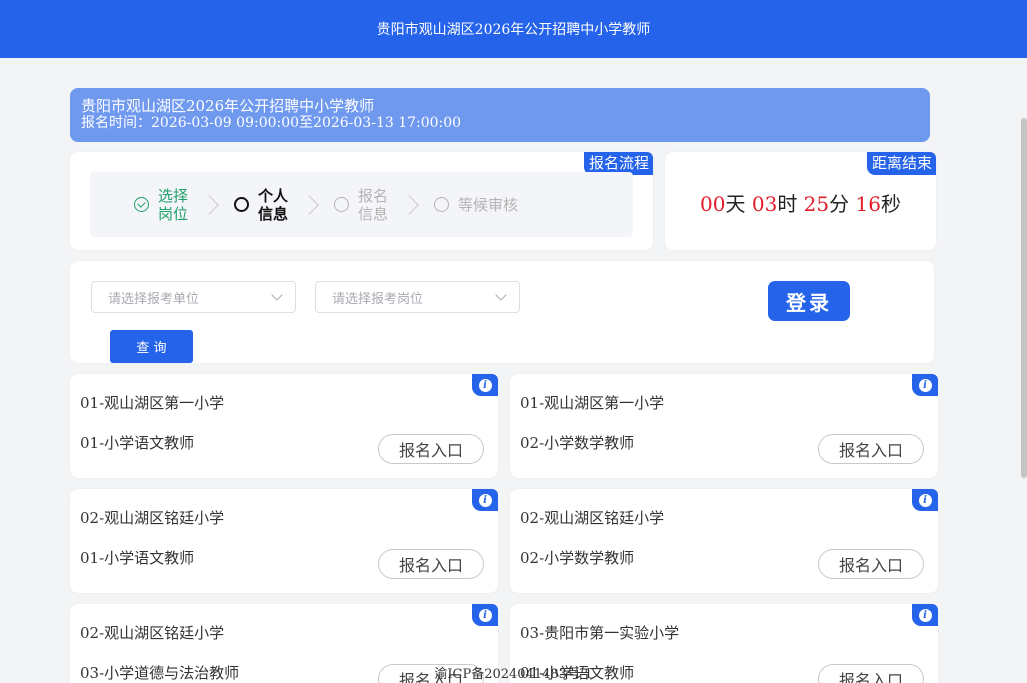  I want to click on step-label: 等候审核, so click(488, 204).